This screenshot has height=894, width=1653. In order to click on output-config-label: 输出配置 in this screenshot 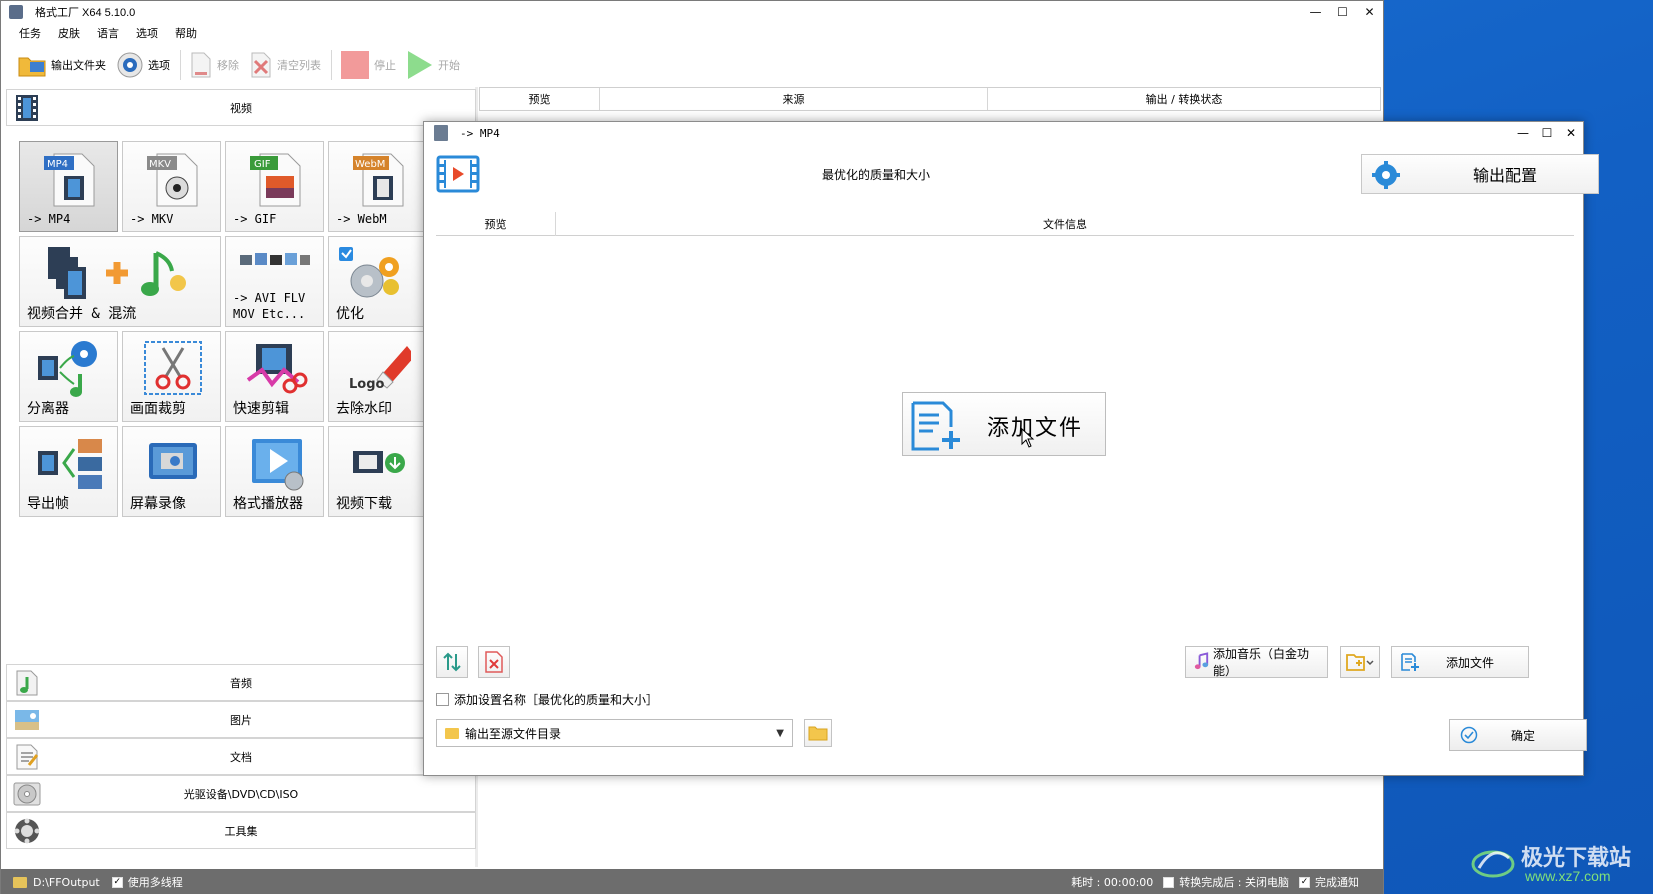, I will do `click(1504, 175)`.